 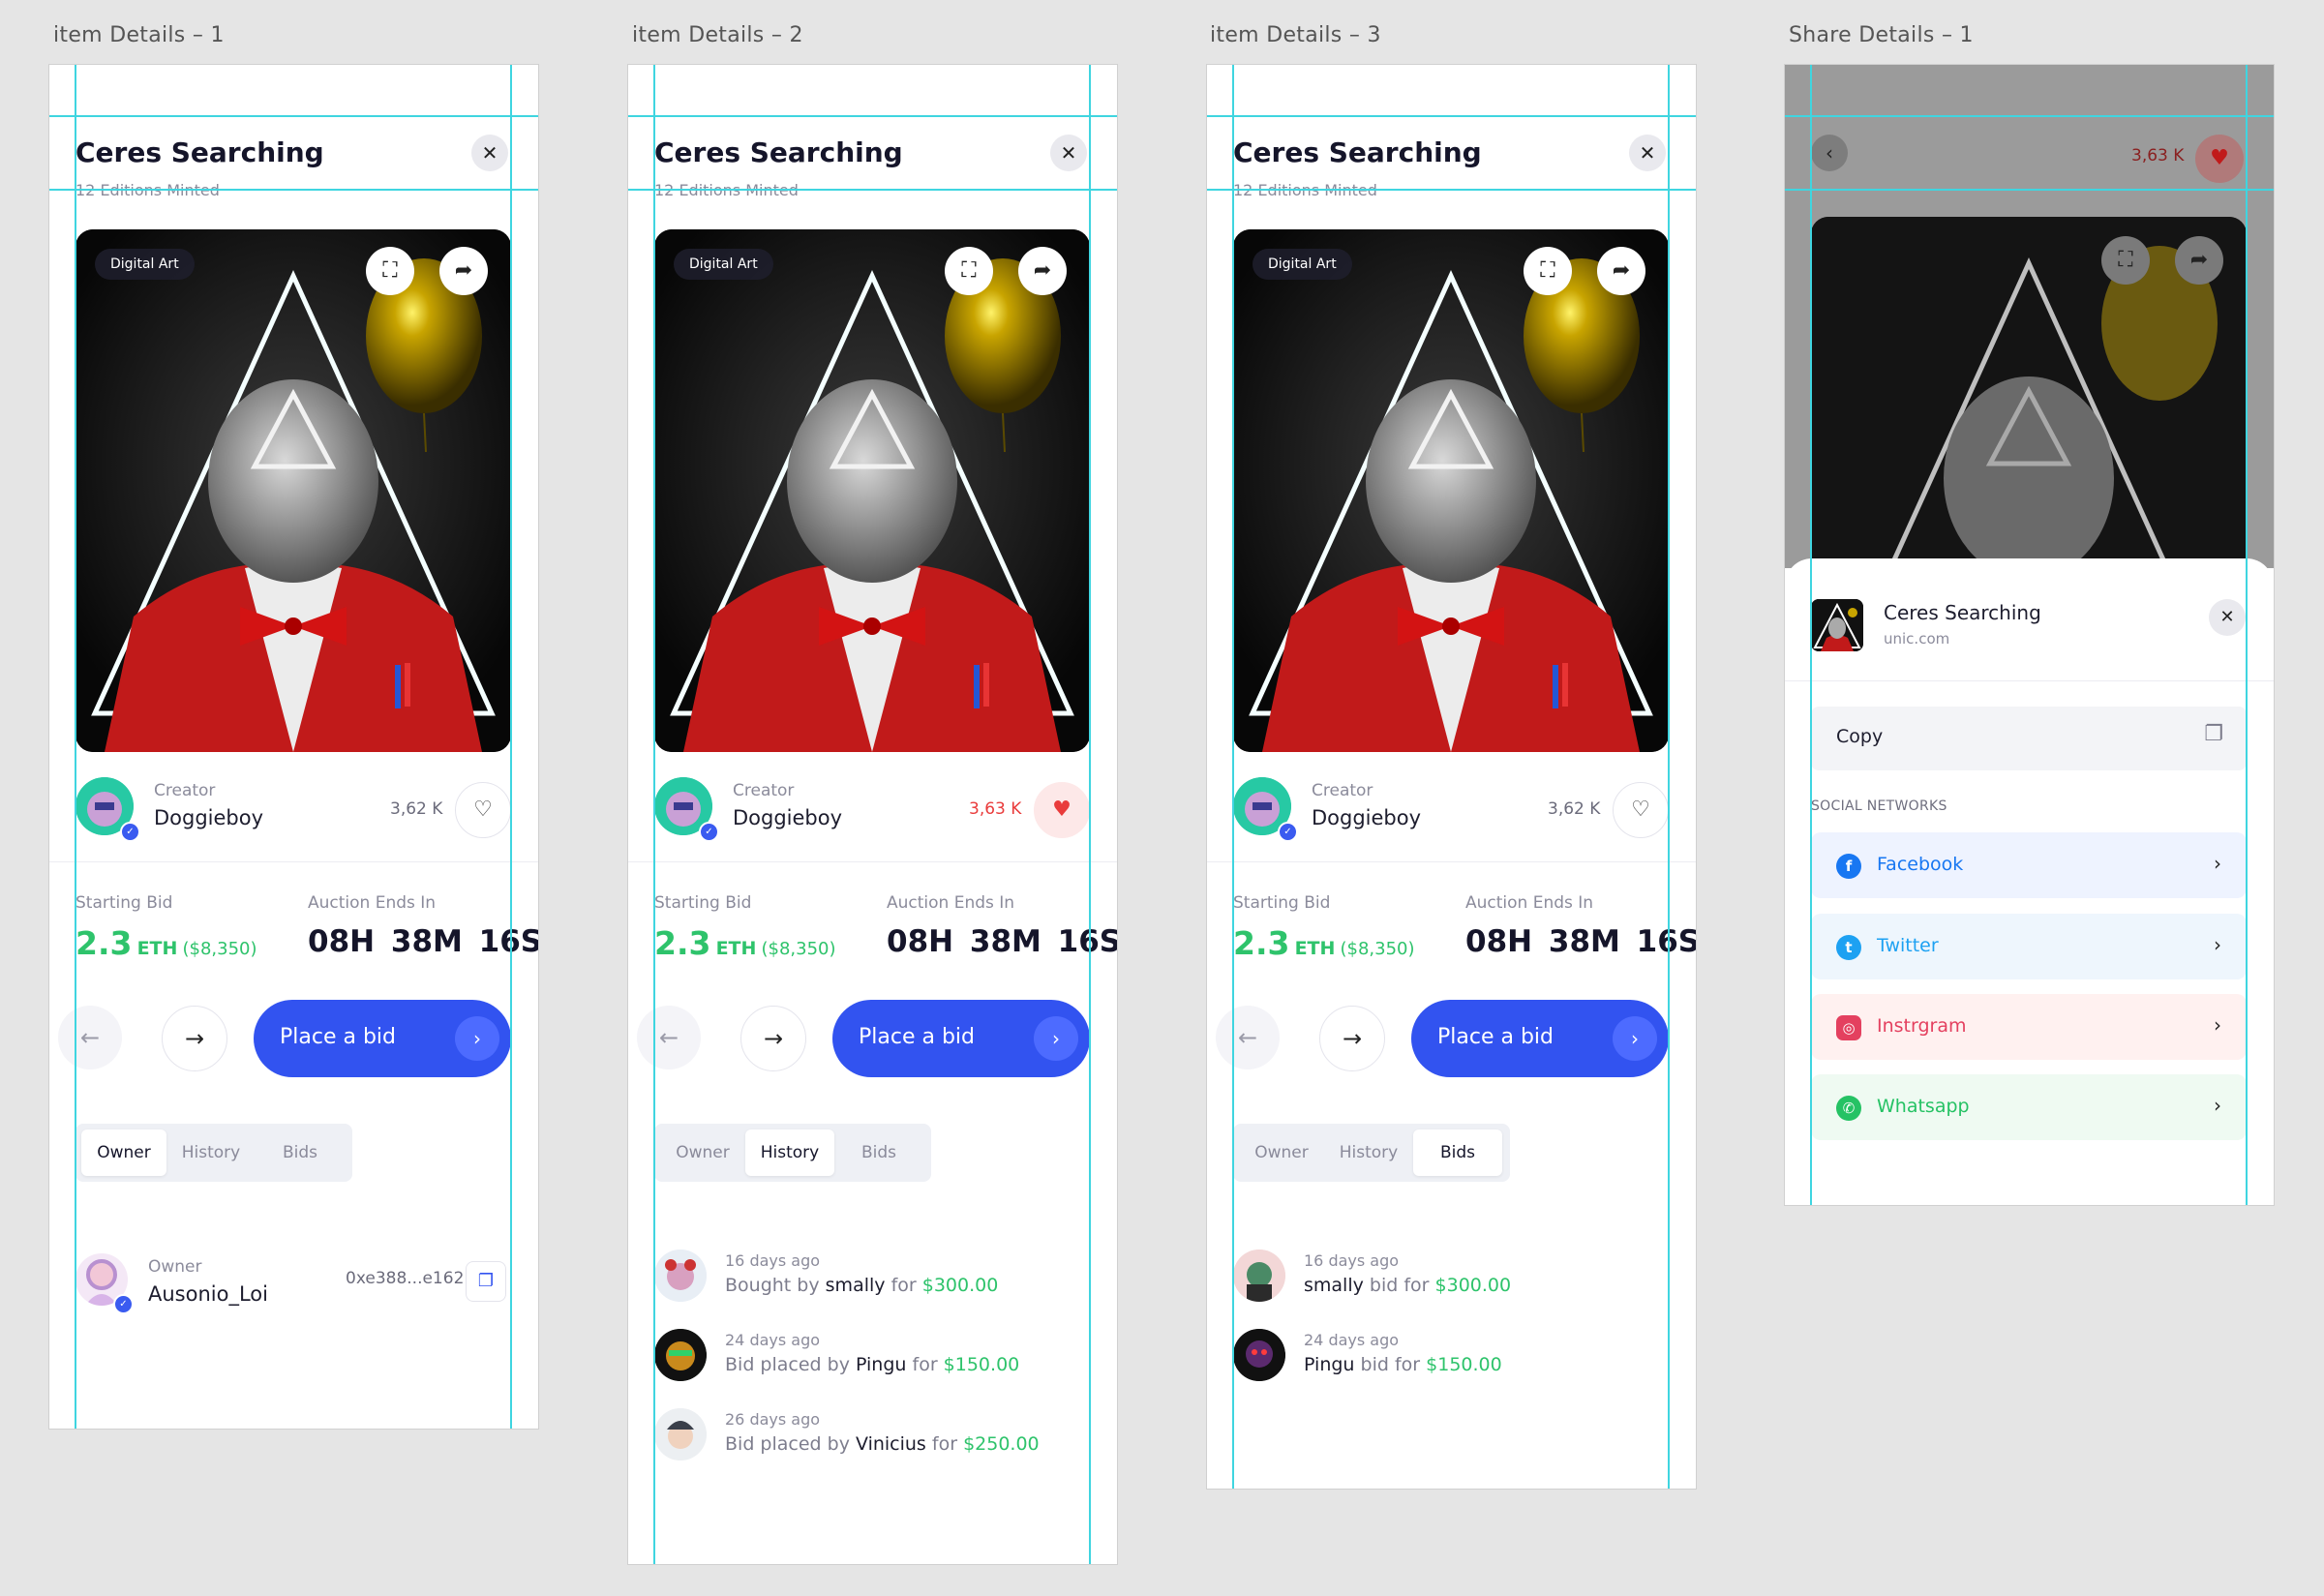 What do you see at coordinates (862, 1285) in the screenshot?
I see `history-text: Bought by smally for $300.00` at bounding box center [862, 1285].